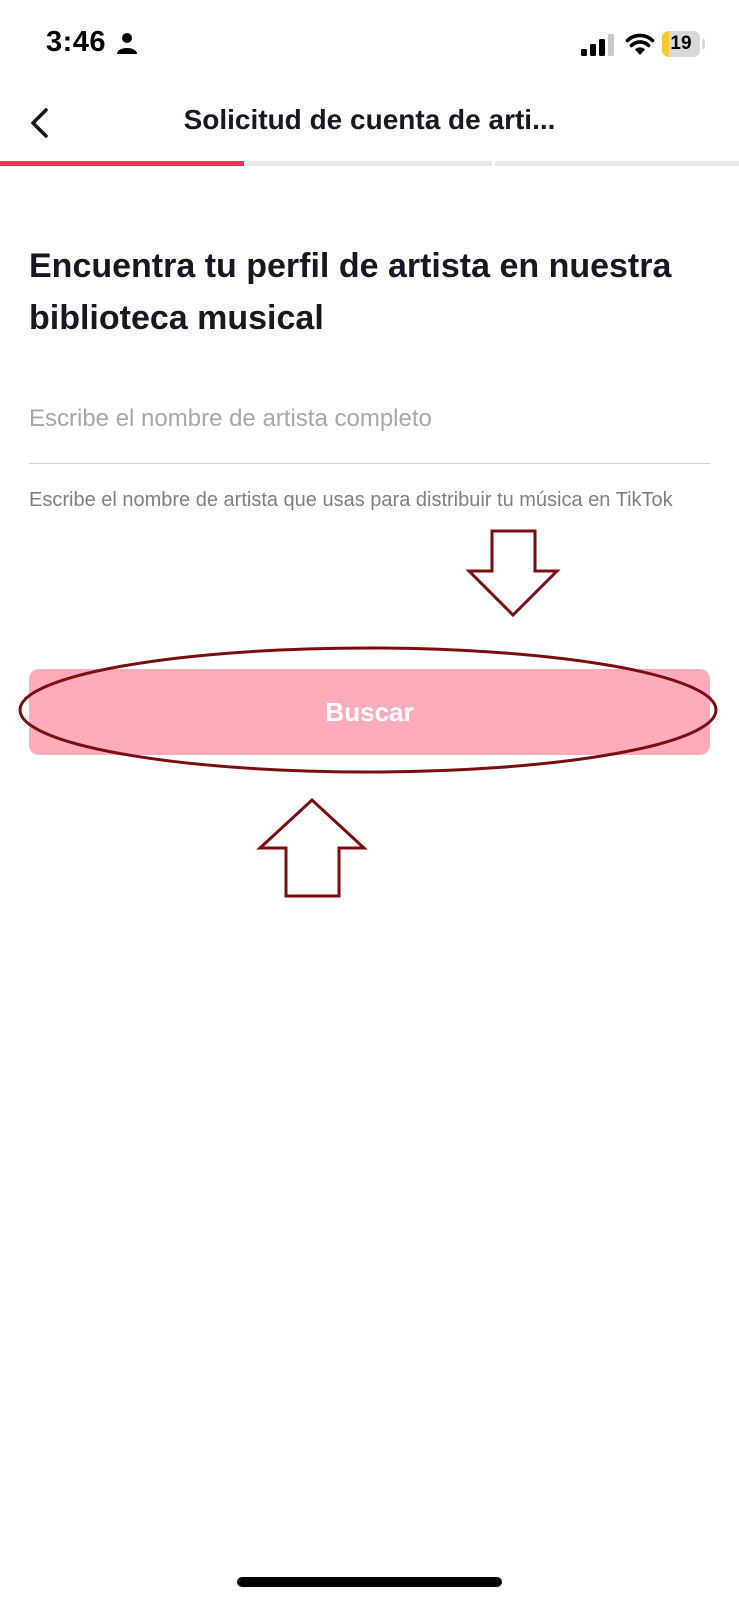 The height and width of the screenshot is (1600, 739). I want to click on battery-level: 19, so click(681, 43).